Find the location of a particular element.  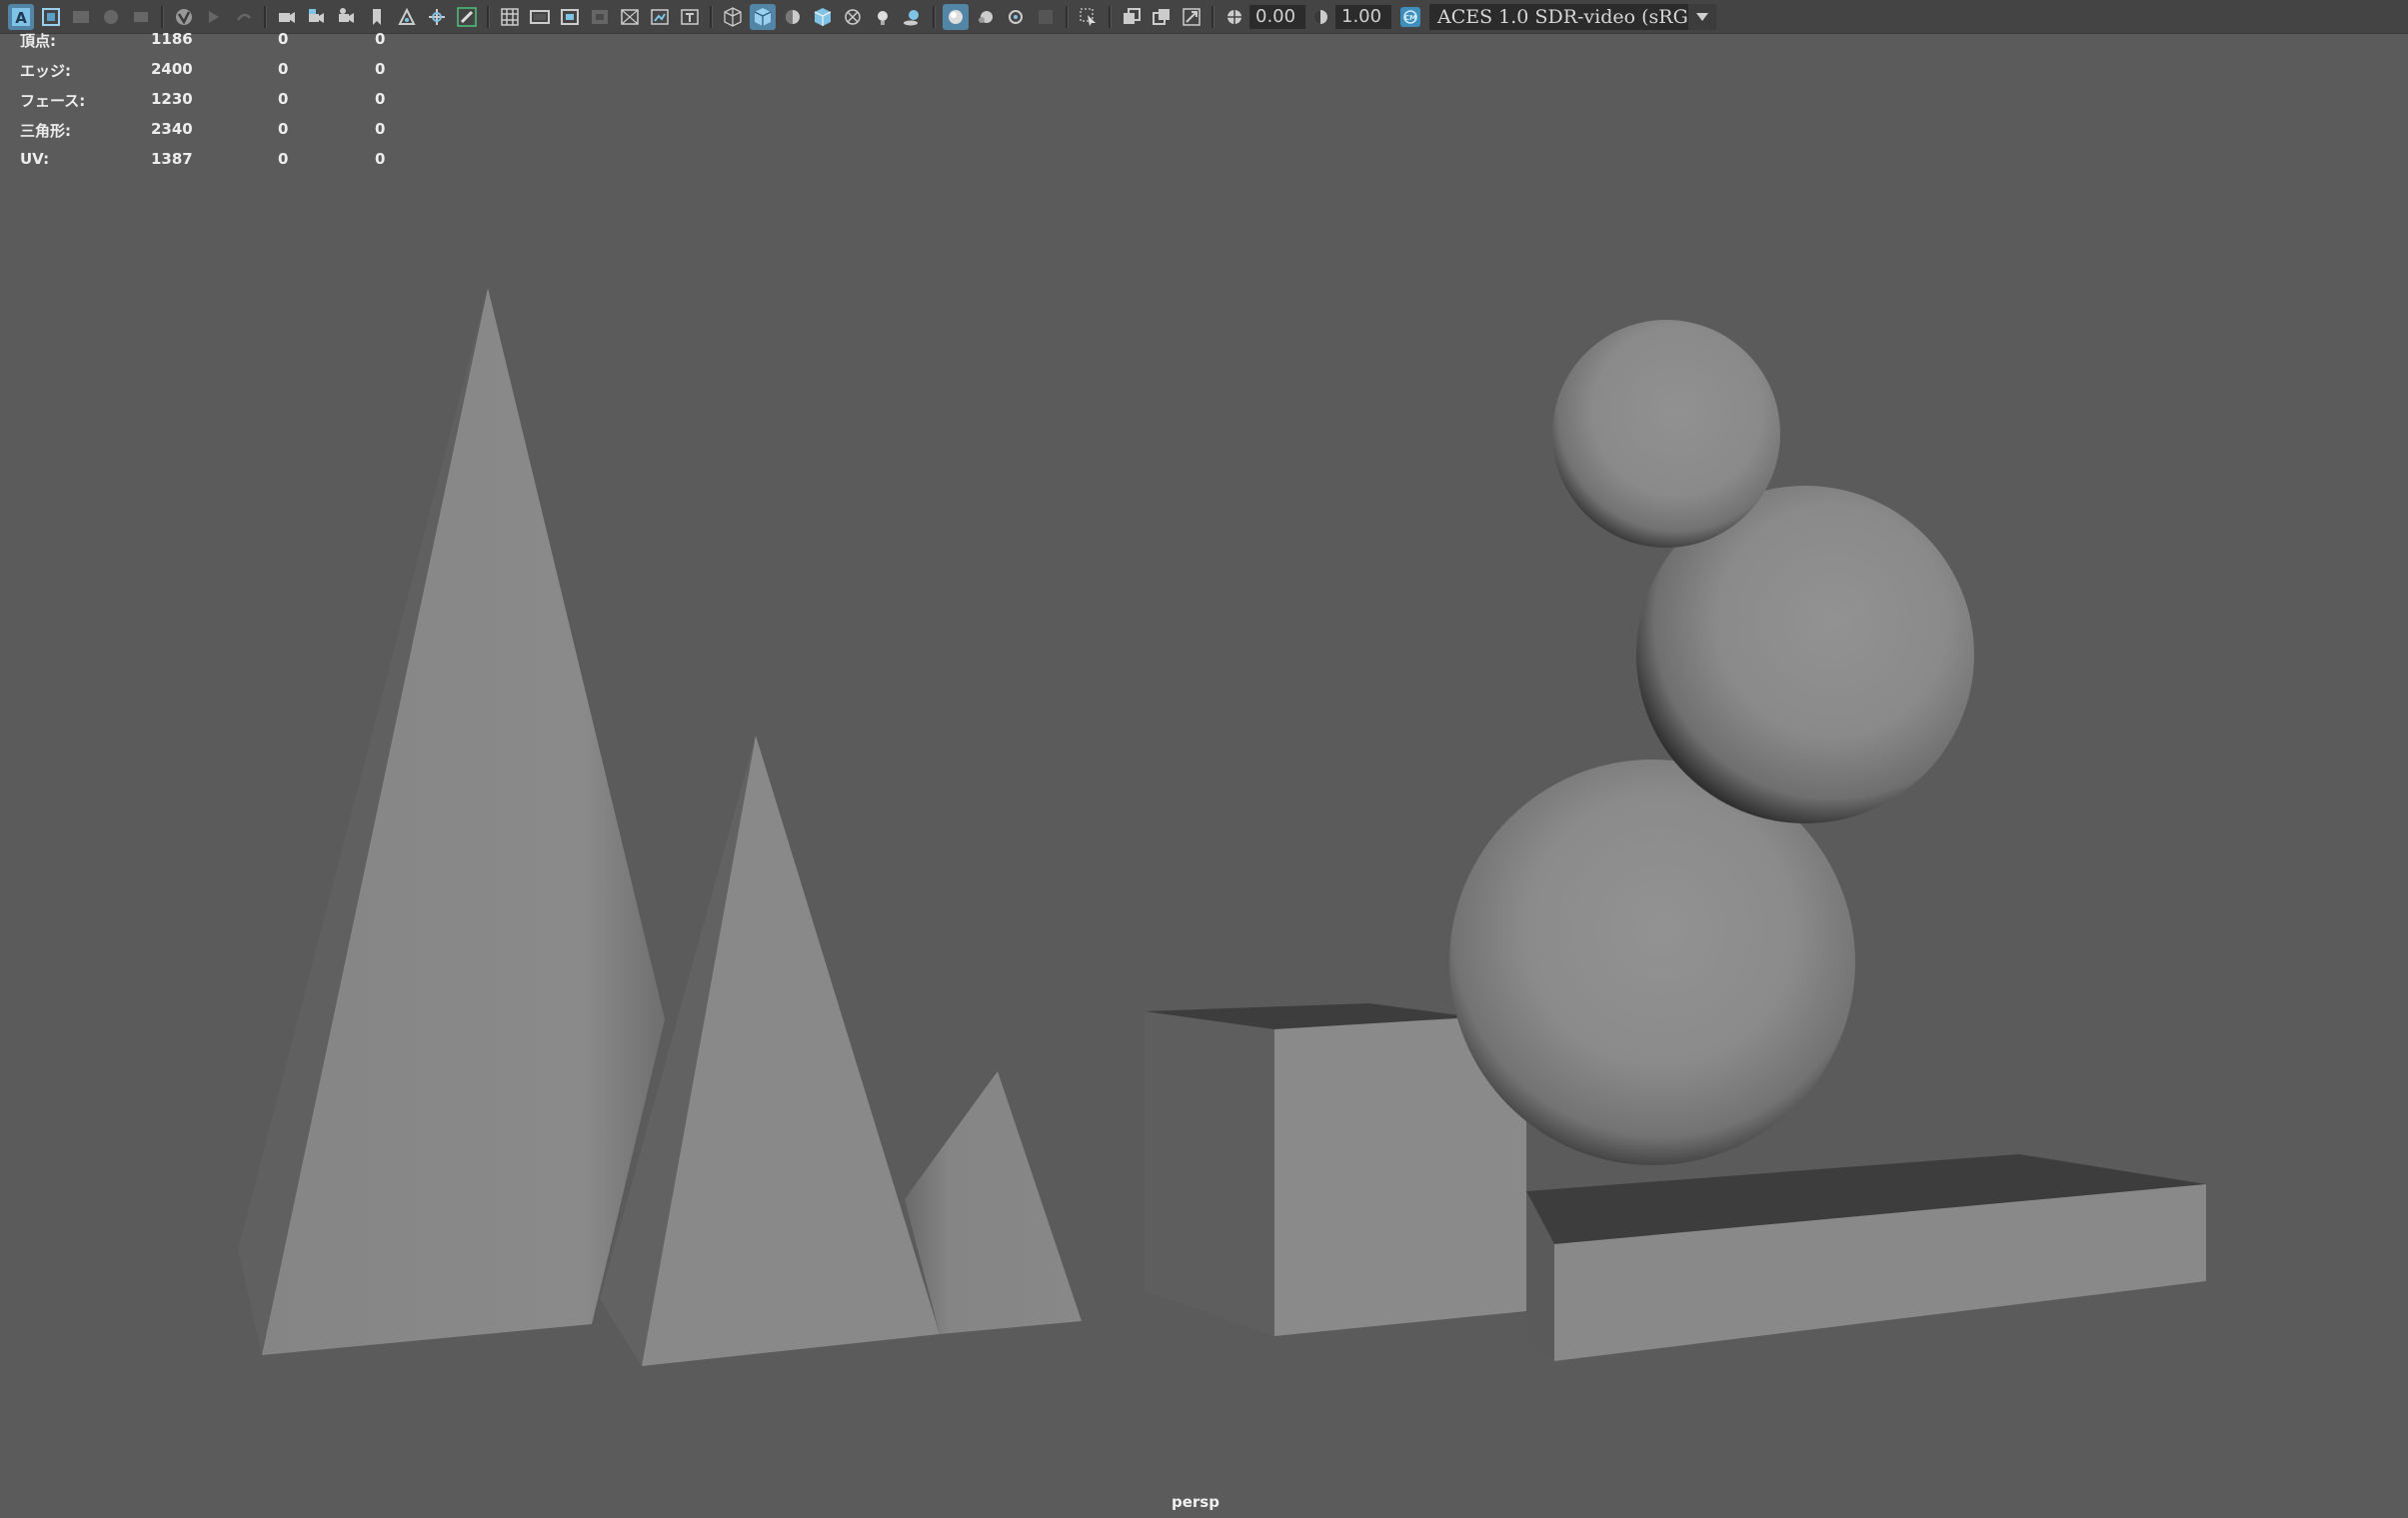

hud-value: 2400 is located at coordinates (172, 69).